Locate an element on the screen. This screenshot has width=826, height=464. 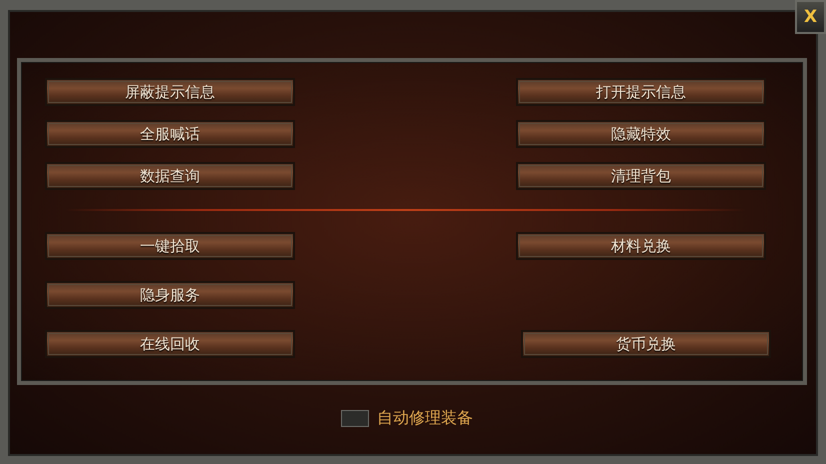
menu-button: 货币兑换 is located at coordinates (646, 344).